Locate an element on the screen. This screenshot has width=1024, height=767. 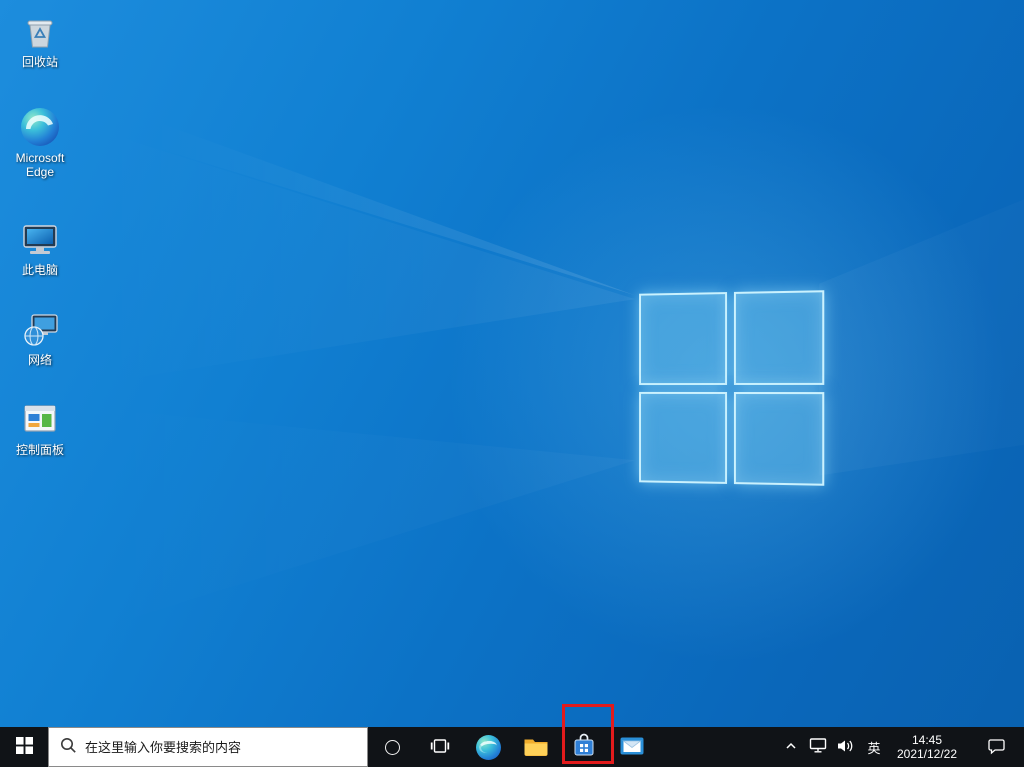
network-status-button is located at coordinates (818, 747).